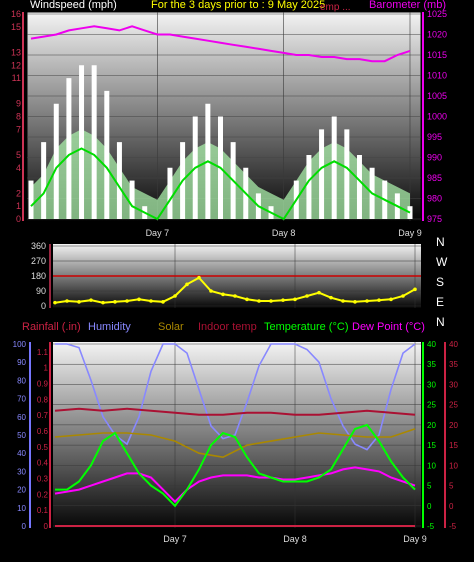 The height and width of the screenshot is (562, 474). What do you see at coordinates (429, 486) in the screenshot?
I see `temp-tick-label: 5` at bounding box center [429, 486].